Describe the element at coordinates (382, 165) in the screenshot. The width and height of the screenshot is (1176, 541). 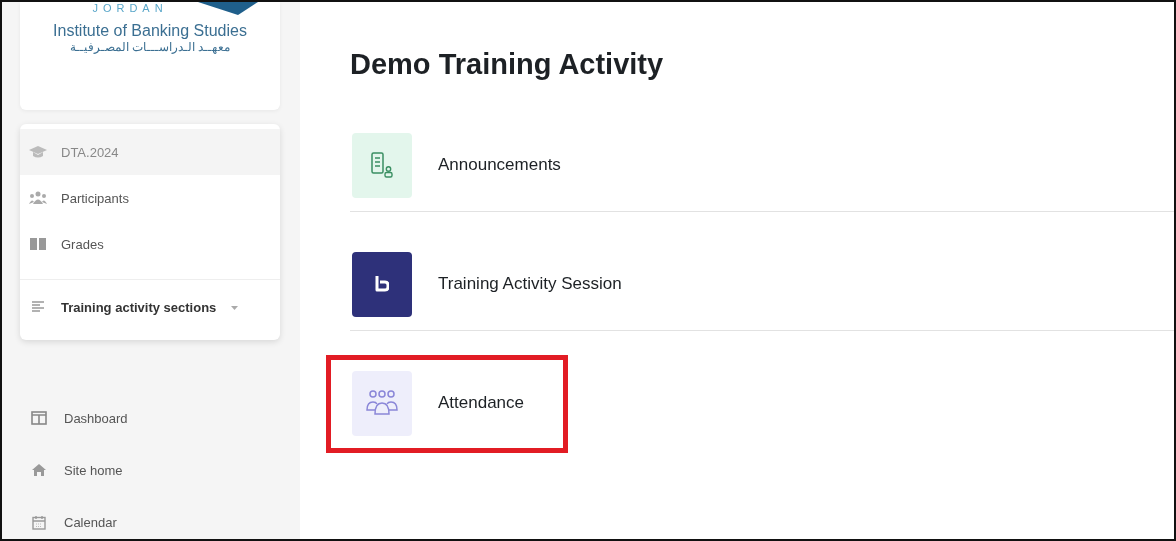
I see `document-person-icon` at that location.